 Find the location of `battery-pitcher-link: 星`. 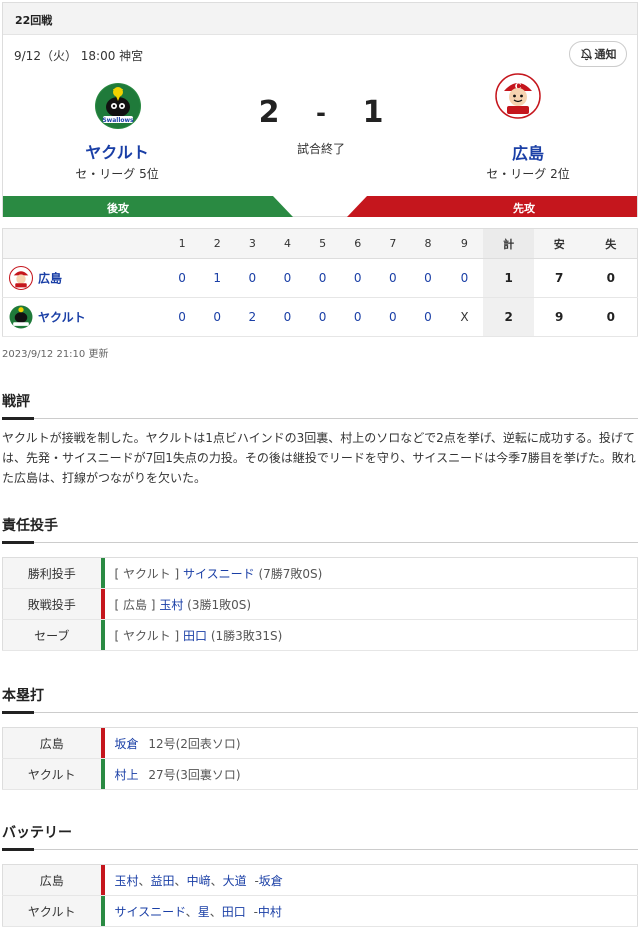

battery-pitcher-link: 星 is located at coordinates (204, 912).